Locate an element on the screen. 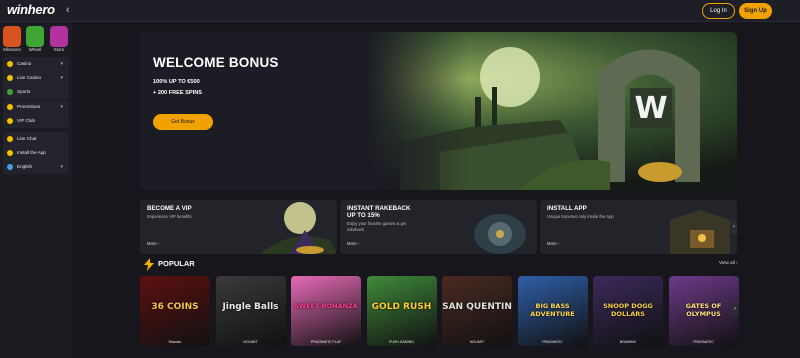  view-all-link: View all › is located at coordinates (728, 262).